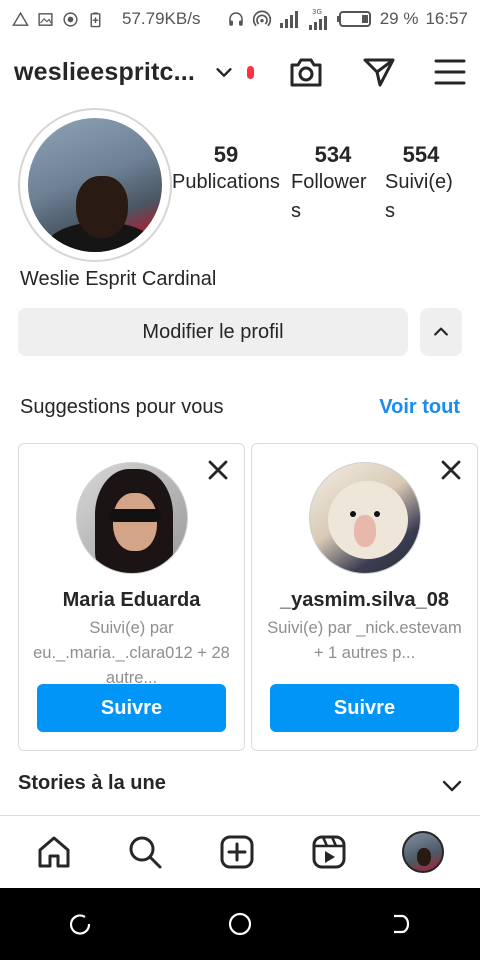  Describe the element at coordinates (329, 852) in the screenshot. I see `reels-icon` at that location.